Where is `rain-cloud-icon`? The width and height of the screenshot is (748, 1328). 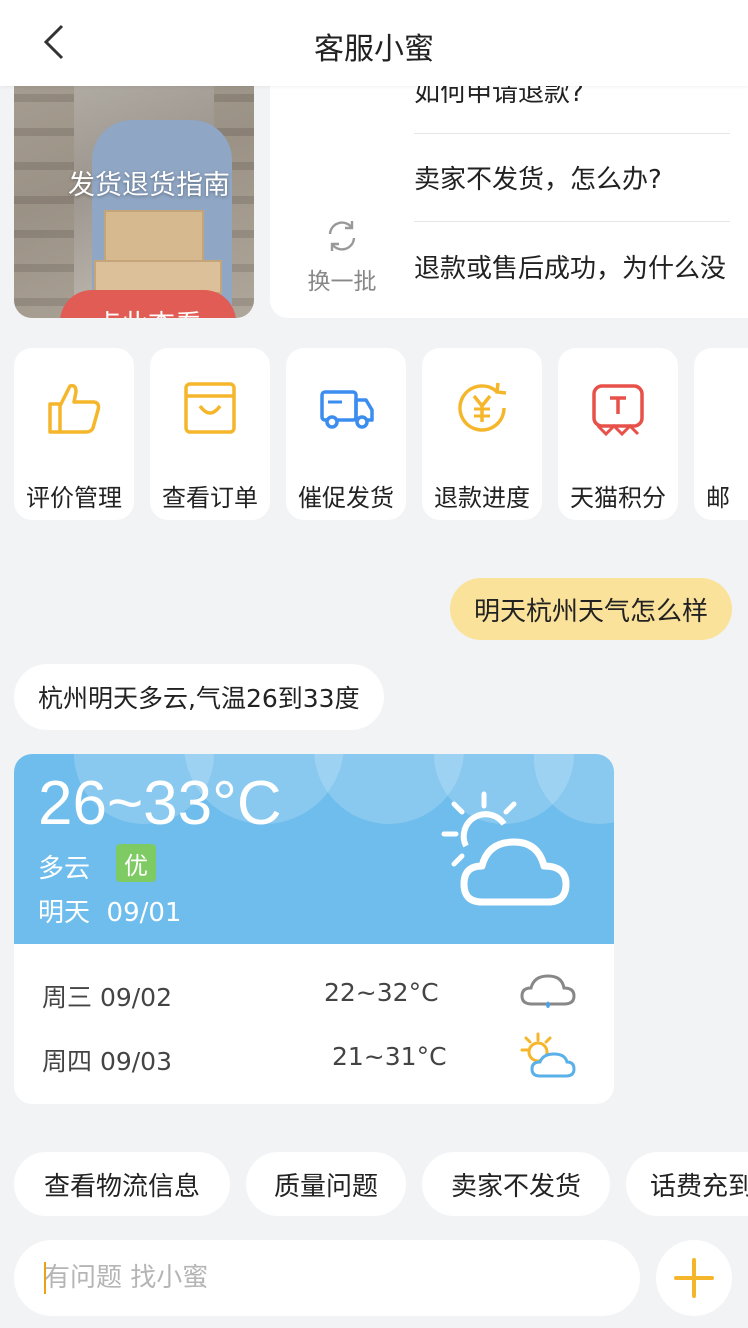 rain-cloud-icon is located at coordinates (548, 991).